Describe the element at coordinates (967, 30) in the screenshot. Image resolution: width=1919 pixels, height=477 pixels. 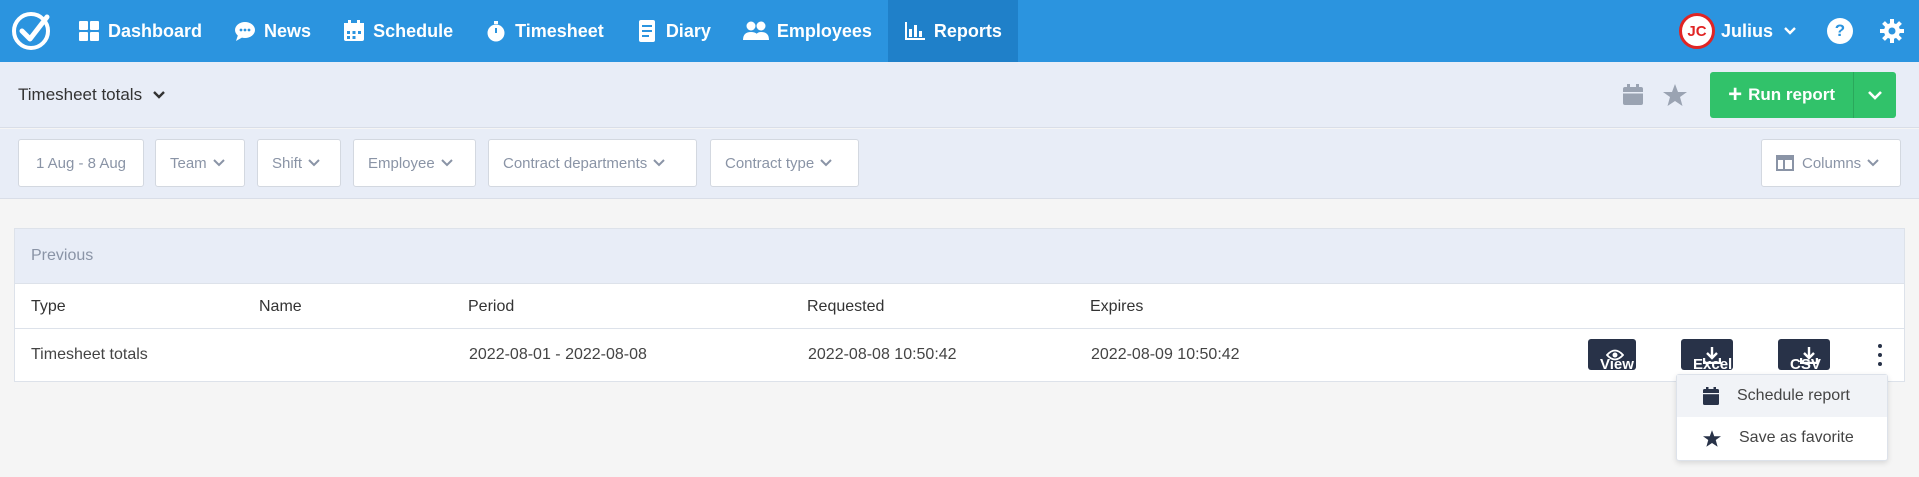
I see `nav-label: Reports` at that location.